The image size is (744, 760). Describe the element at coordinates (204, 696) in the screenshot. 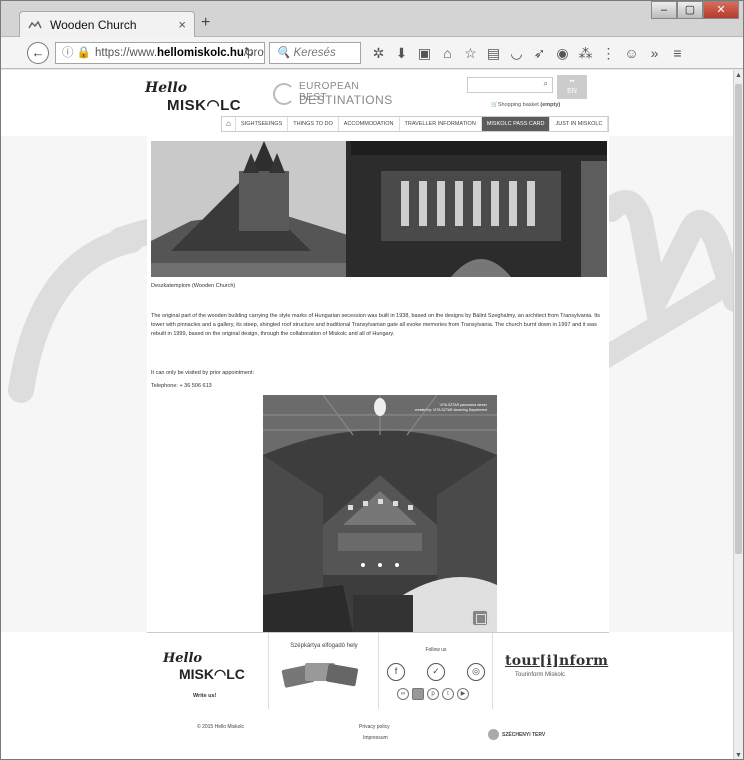

I see `write-us-link: Write us!` at that location.